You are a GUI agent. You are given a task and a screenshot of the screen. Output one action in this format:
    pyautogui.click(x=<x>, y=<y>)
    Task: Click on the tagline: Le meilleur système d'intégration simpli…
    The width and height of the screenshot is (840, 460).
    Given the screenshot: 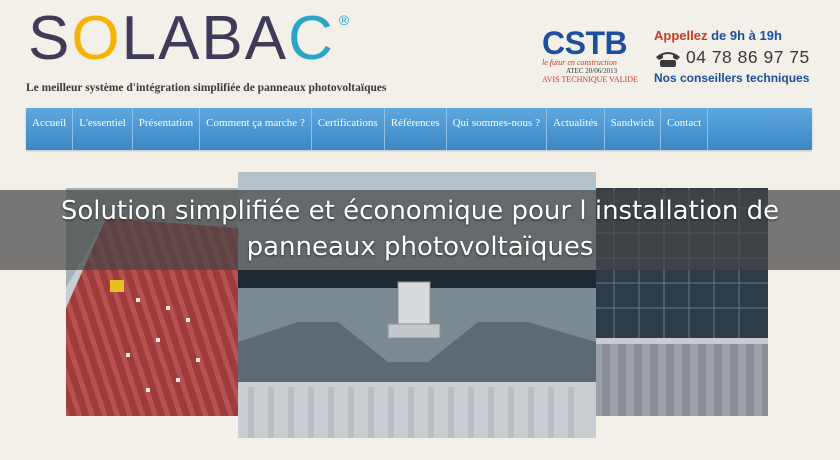 What is the action you would take?
    pyautogui.click(x=206, y=88)
    